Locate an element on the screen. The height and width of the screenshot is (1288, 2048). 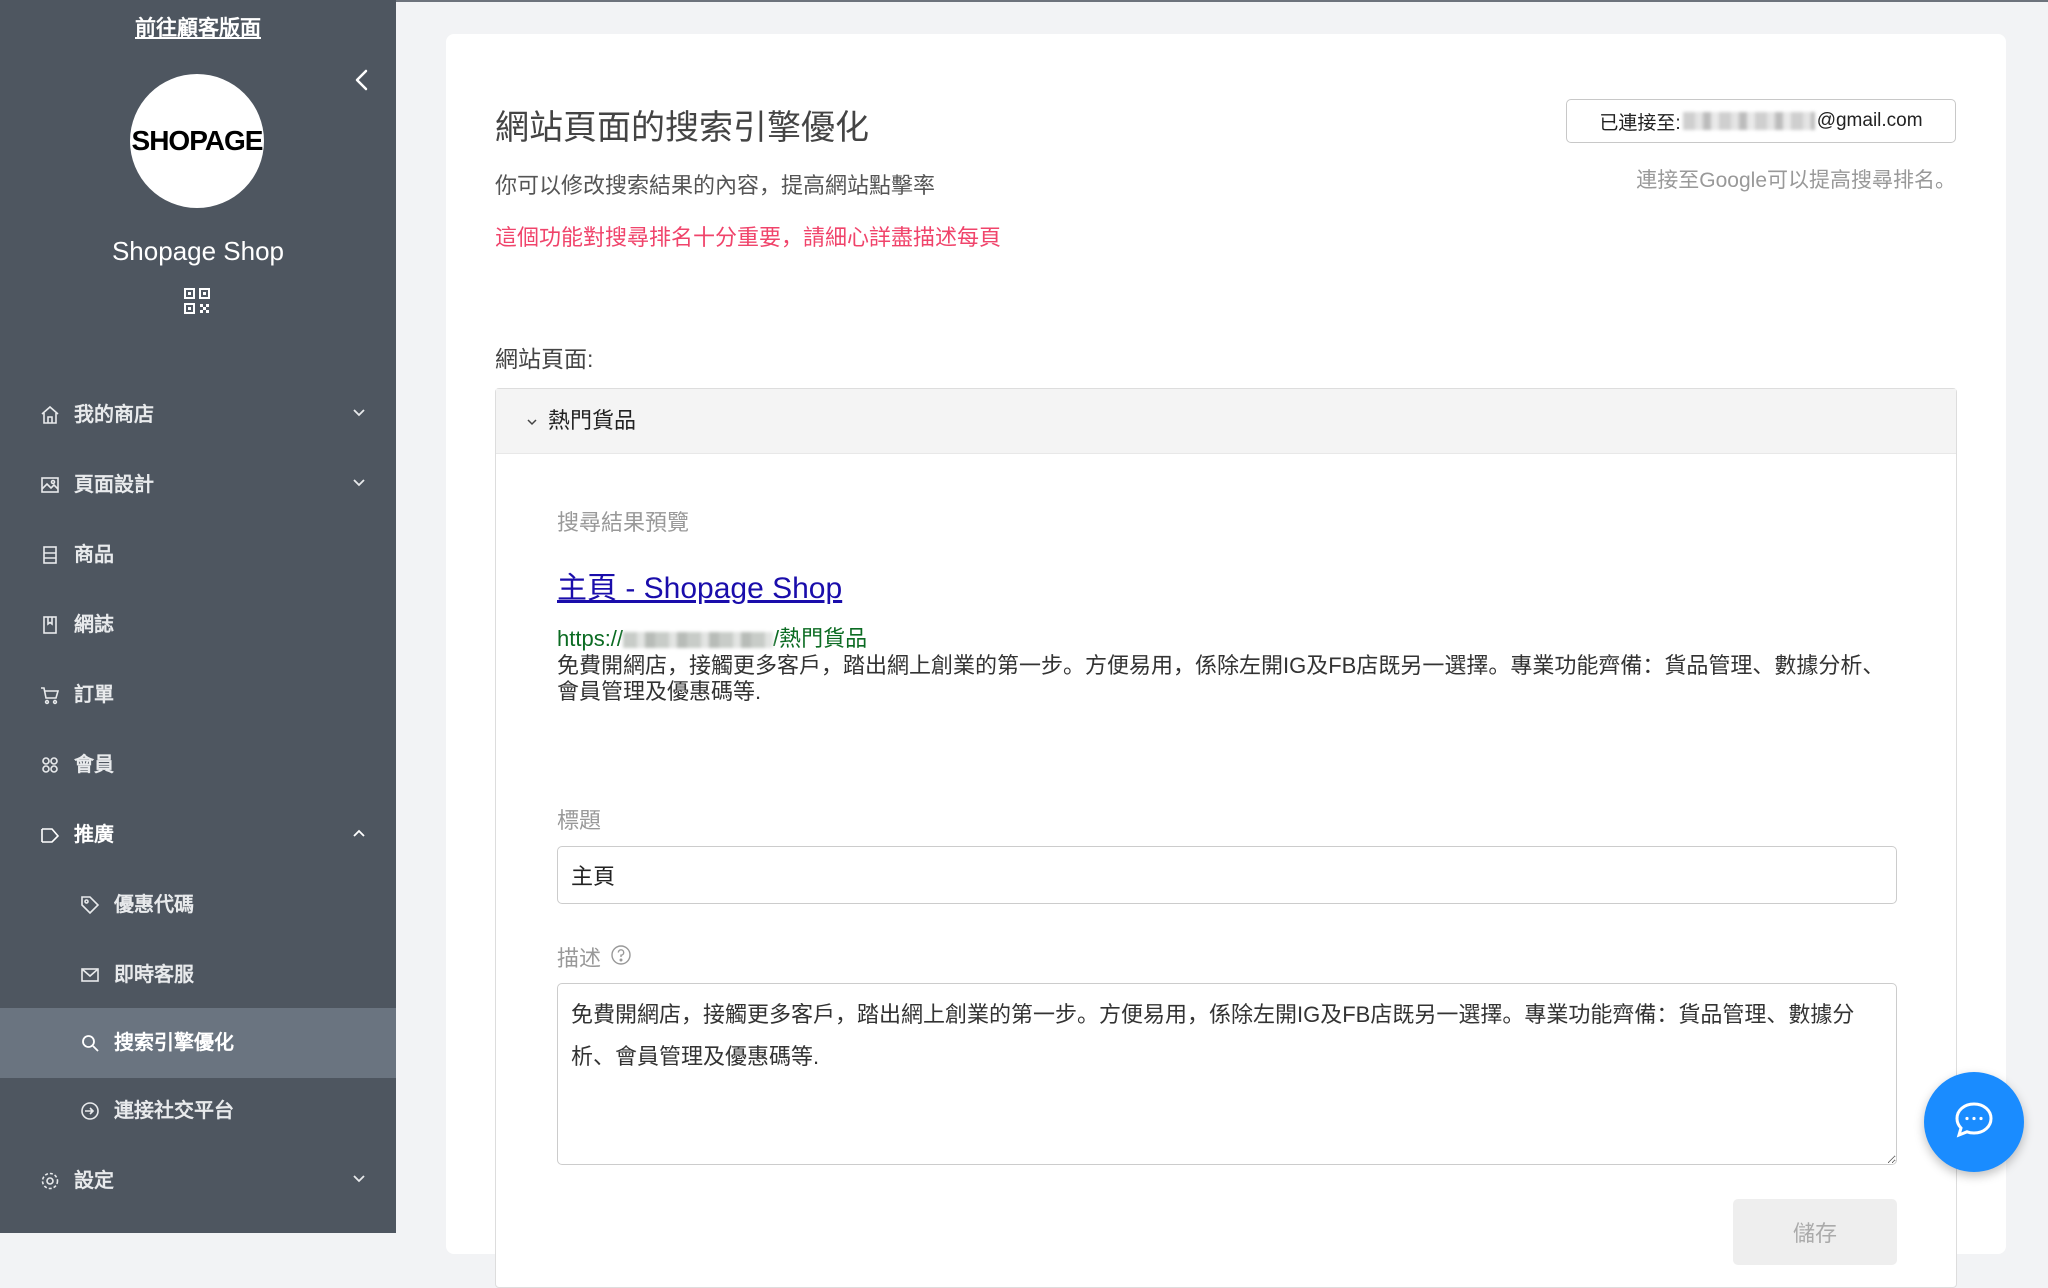
image-icon is located at coordinates (50, 485).